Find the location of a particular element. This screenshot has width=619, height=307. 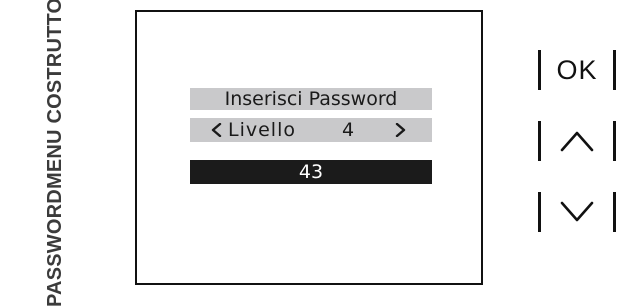

up-button-left-edge is located at coordinates (539, 141).